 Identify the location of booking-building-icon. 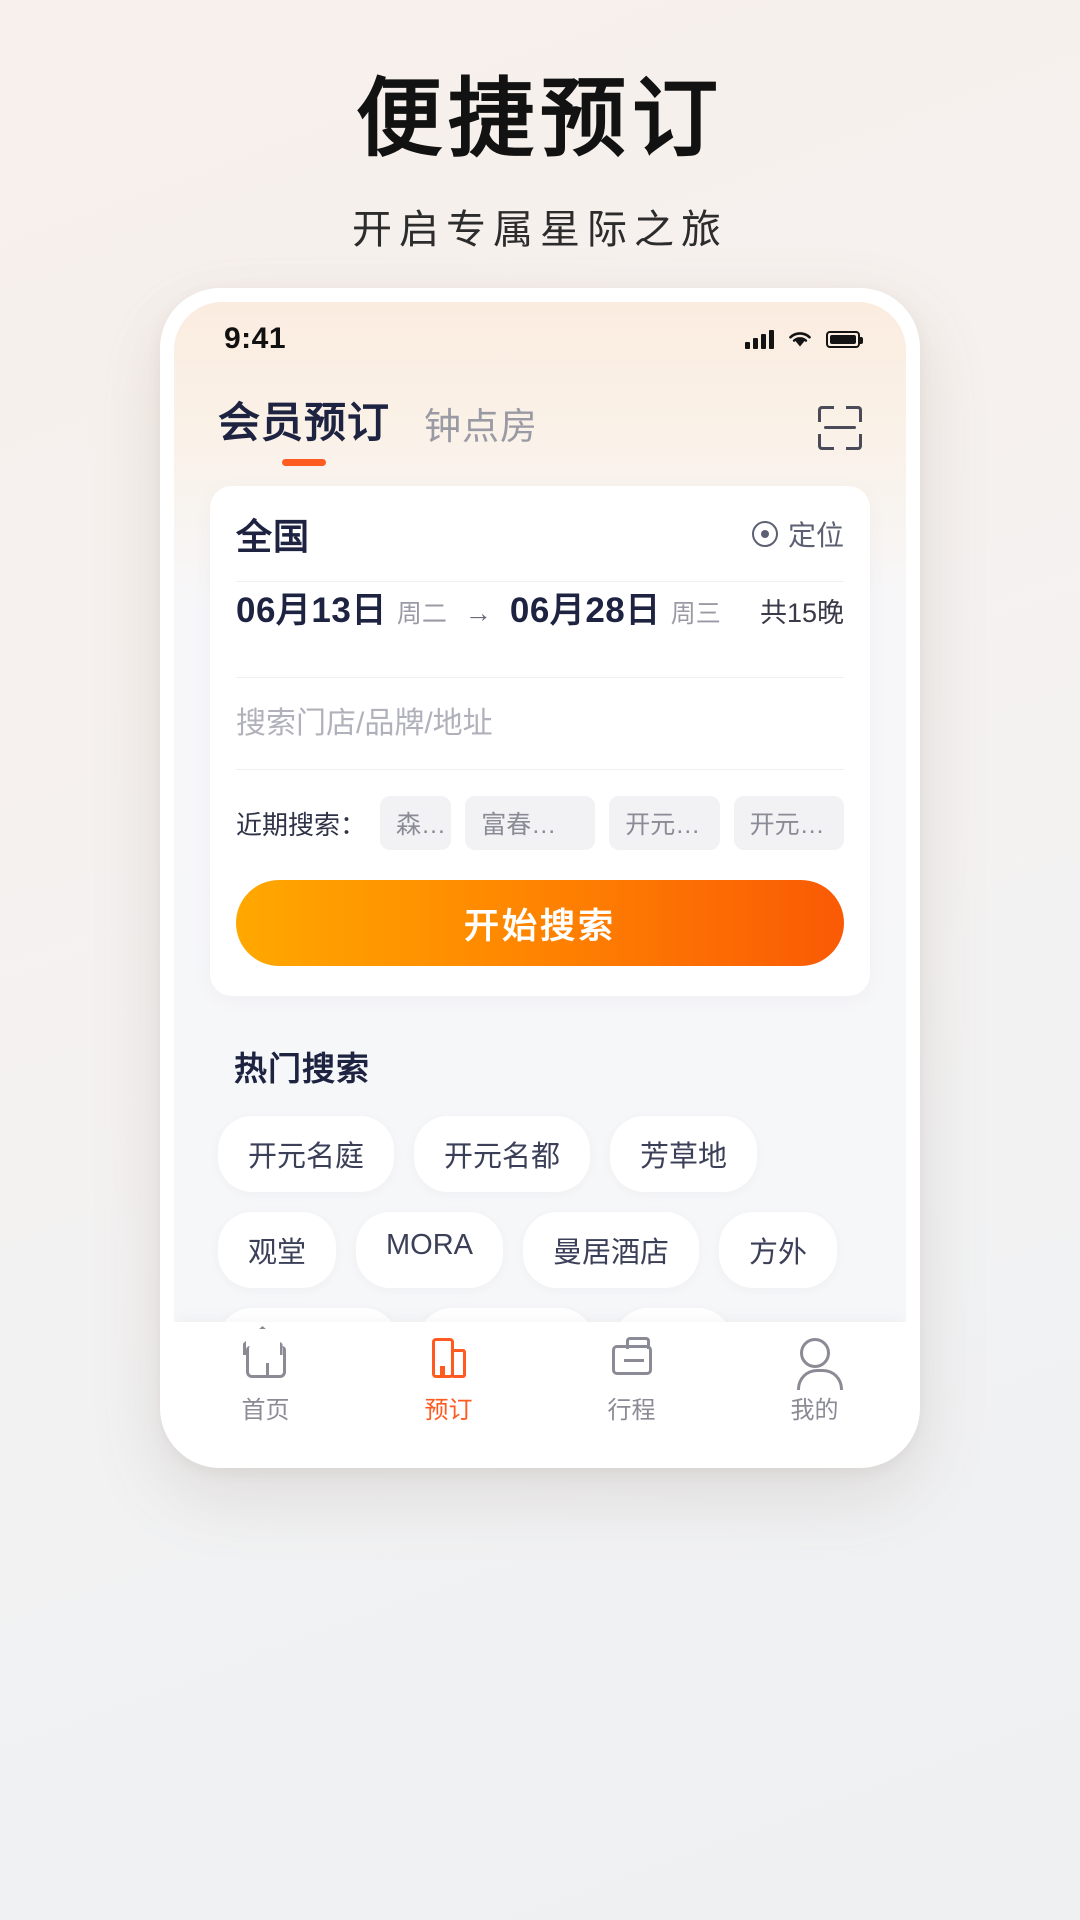
(449, 1358).